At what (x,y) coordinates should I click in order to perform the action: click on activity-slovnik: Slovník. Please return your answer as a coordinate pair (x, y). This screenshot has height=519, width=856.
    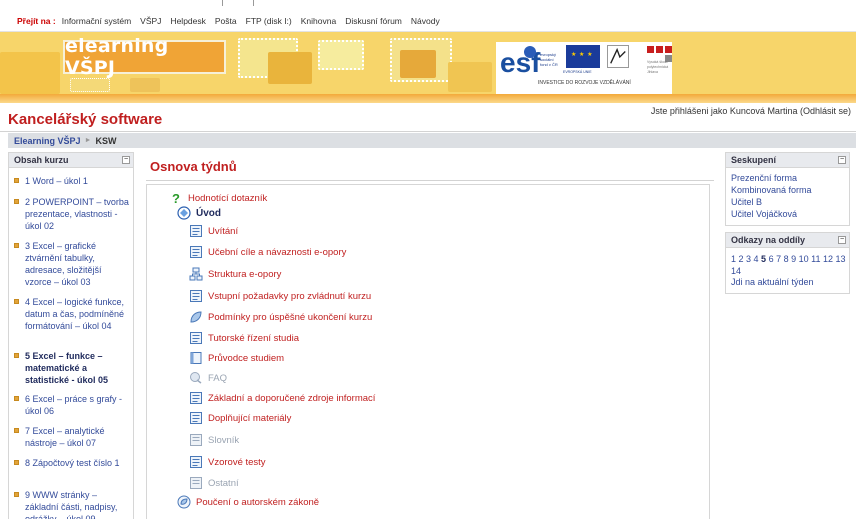
    Looking at the image, I should click on (214, 440).